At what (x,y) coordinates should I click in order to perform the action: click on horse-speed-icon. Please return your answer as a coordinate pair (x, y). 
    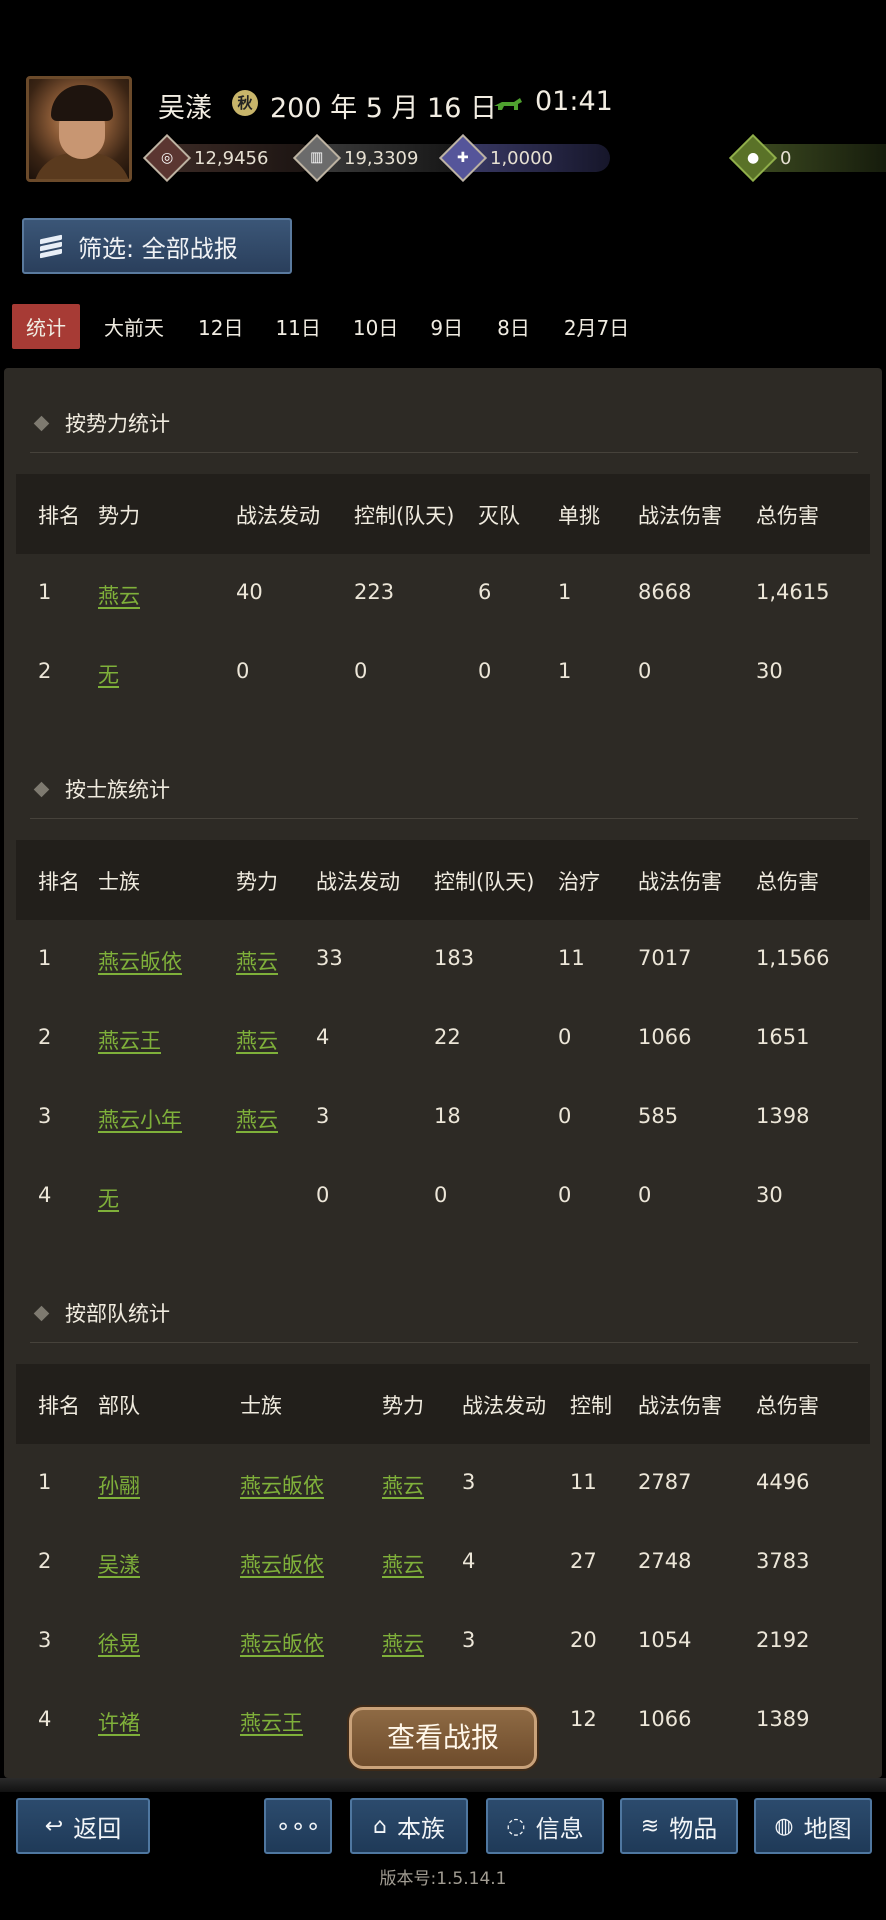
    Looking at the image, I should click on (508, 104).